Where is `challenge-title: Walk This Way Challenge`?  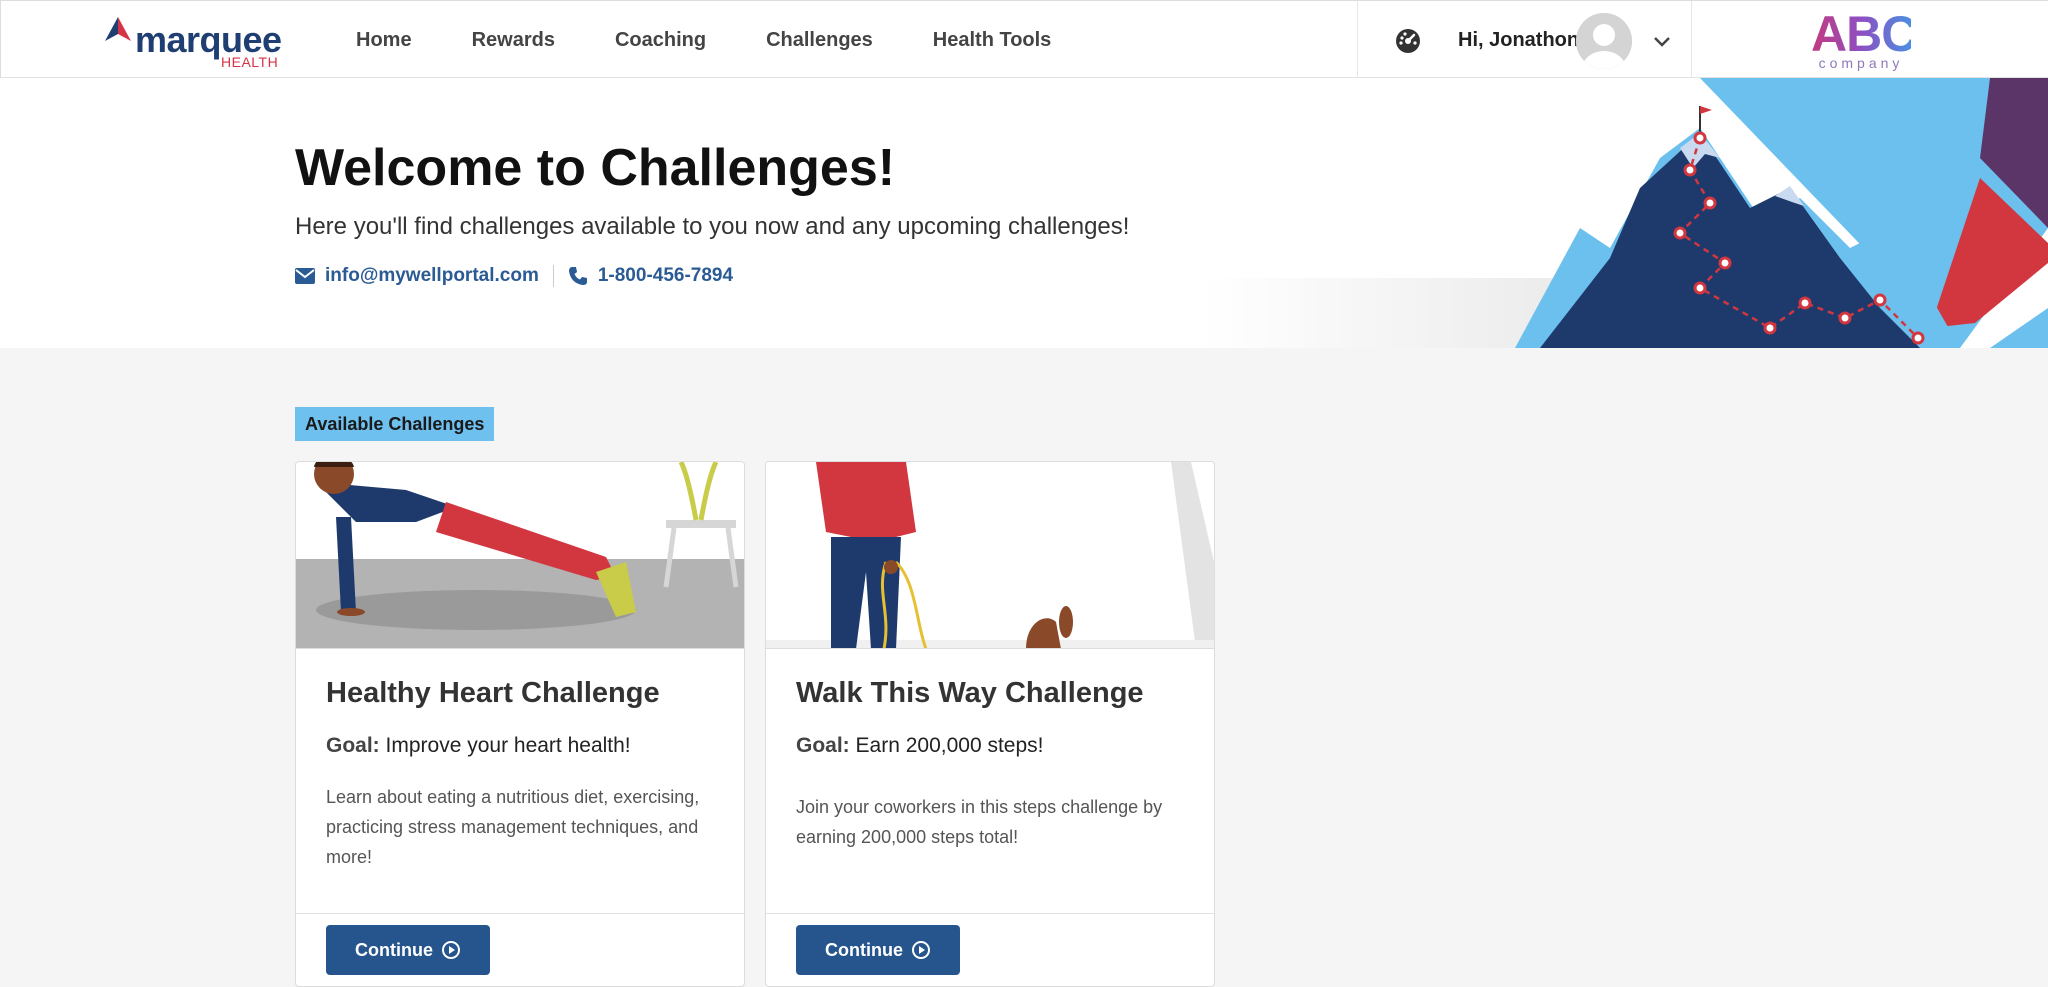 challenge-title: Walk This Way Challenge is located at coordinates (970, 693).